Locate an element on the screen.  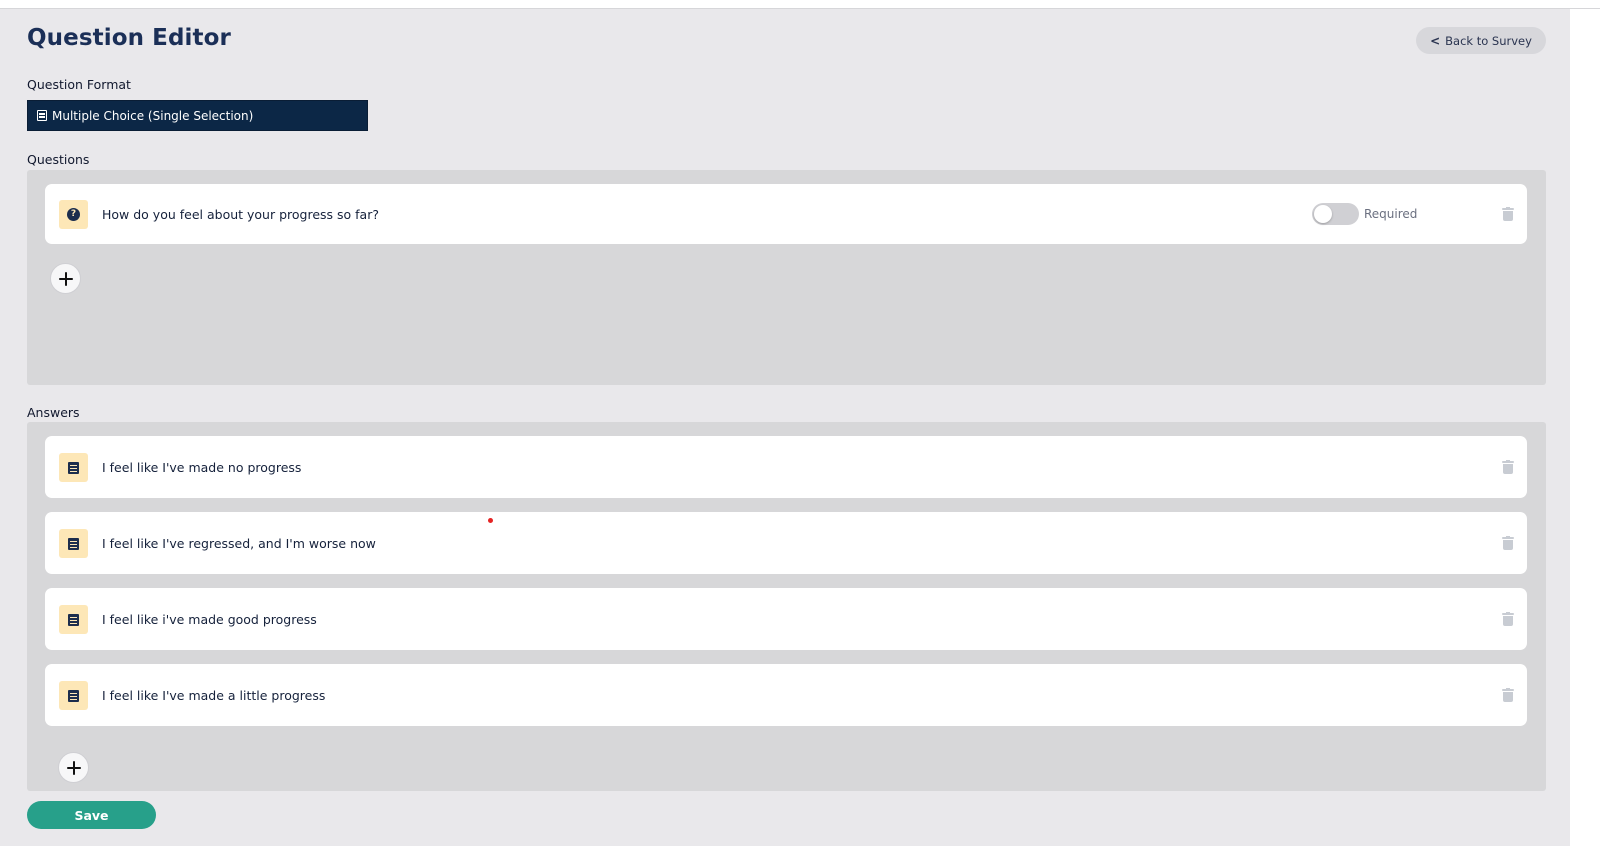
add-question-button is located at coordinates (65, 278).